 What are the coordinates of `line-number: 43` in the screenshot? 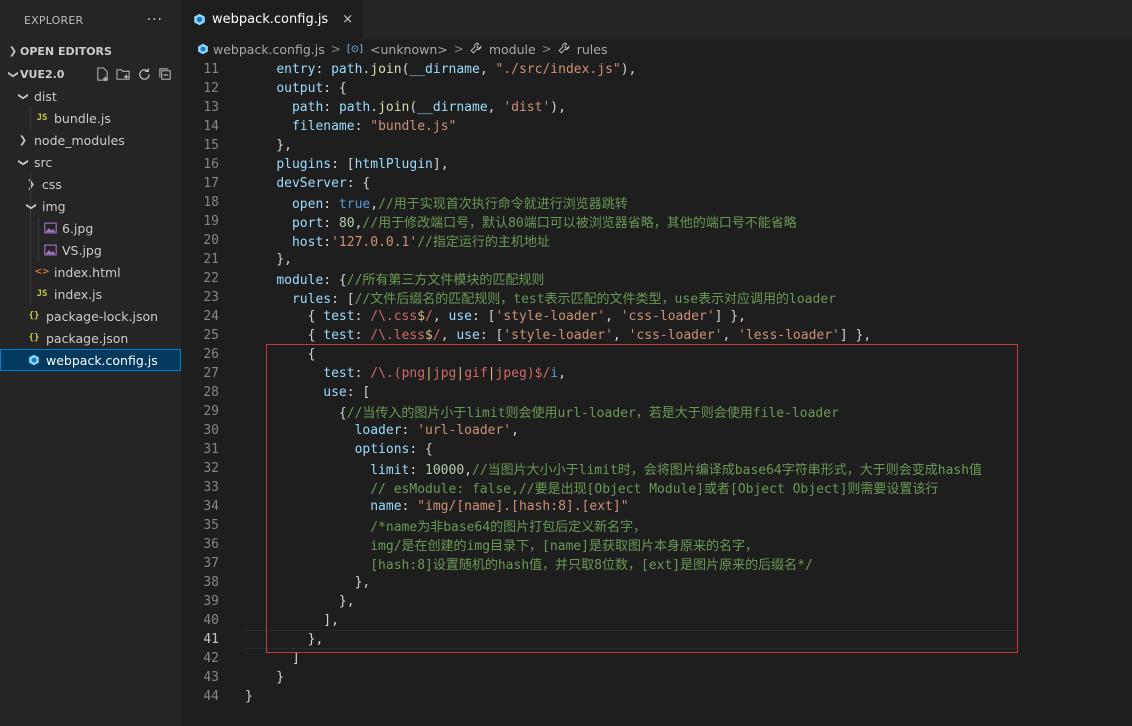 It's located at (211, 677).